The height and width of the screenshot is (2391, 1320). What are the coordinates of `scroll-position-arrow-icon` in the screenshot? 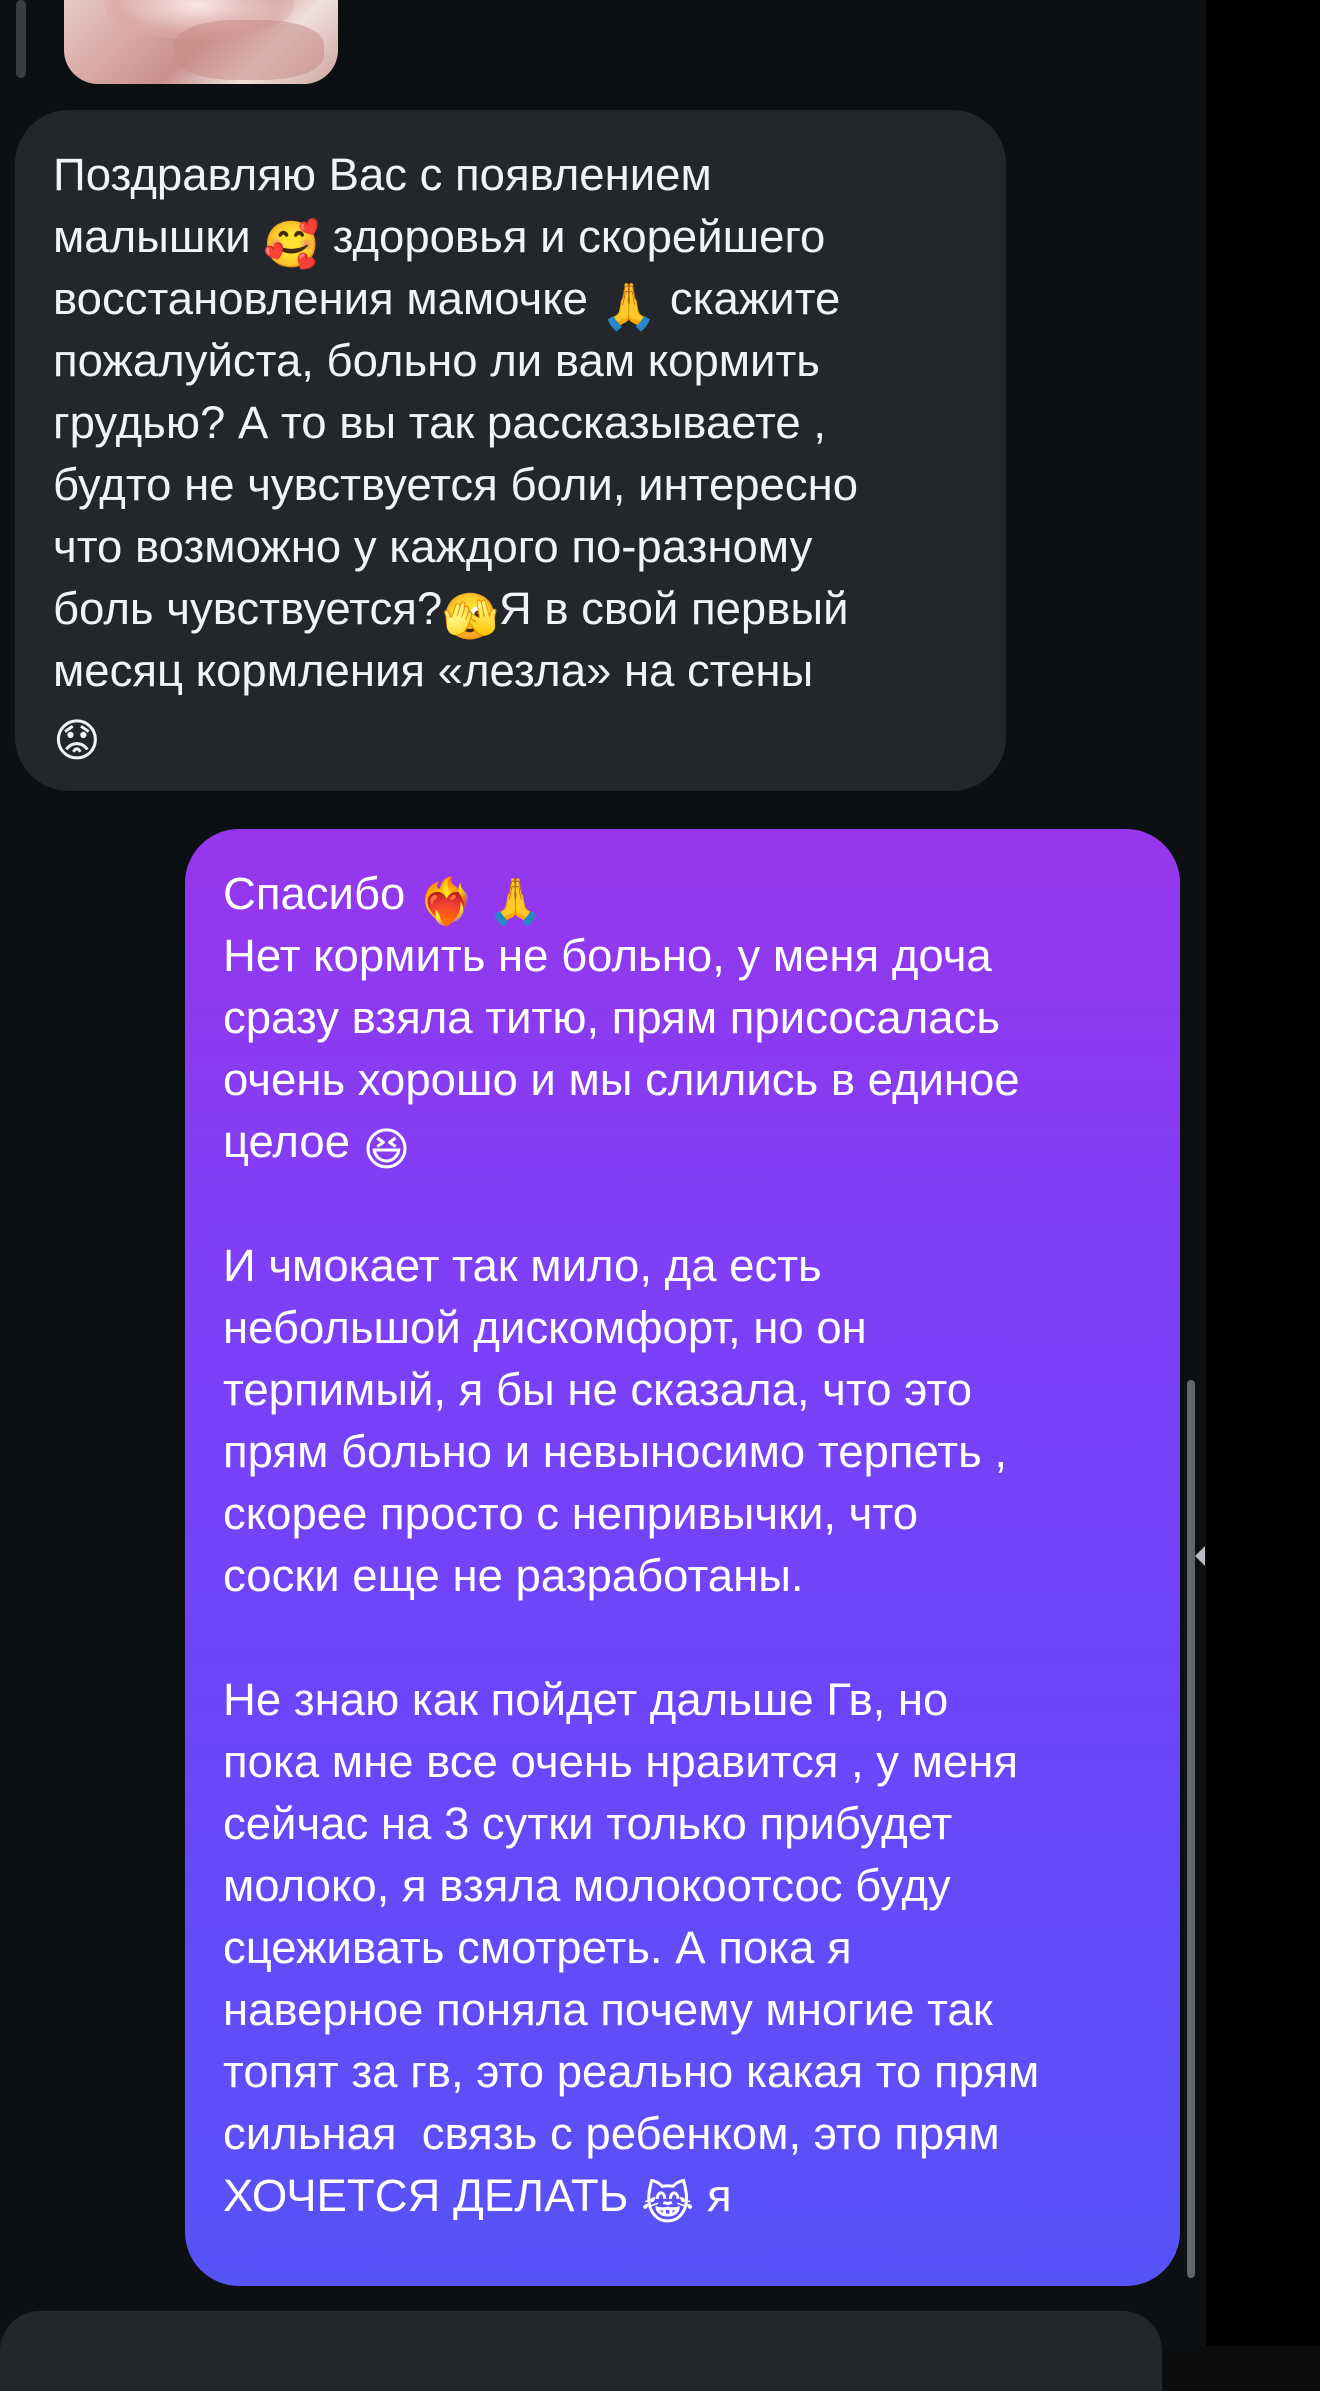 It's located at (1200, 1556).